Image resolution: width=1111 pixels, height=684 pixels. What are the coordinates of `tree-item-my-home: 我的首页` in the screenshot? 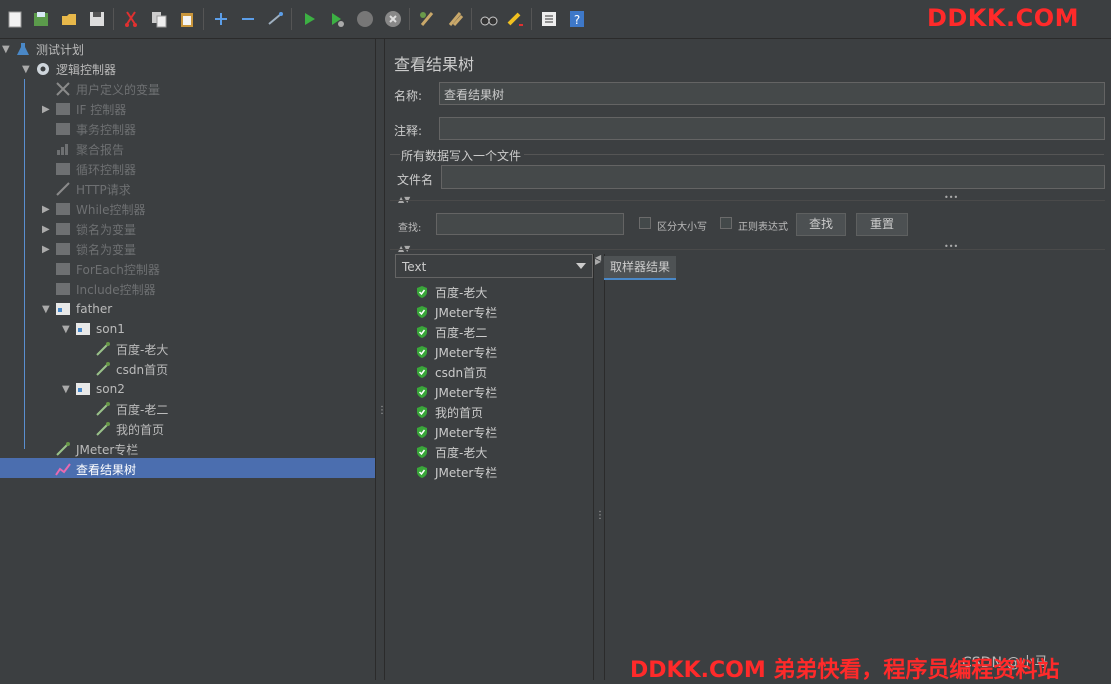 It's located at (123, 429).